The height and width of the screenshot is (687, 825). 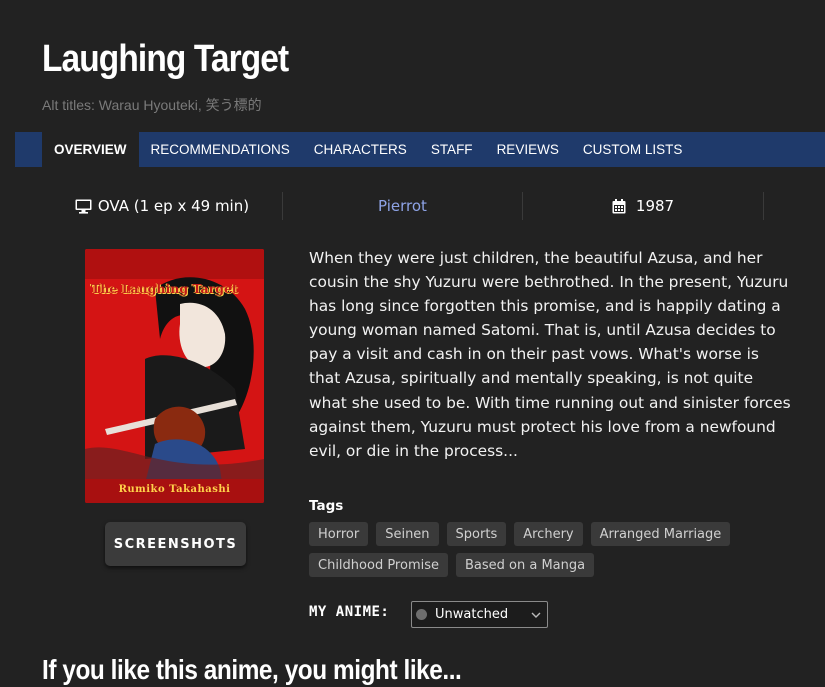 I want to click on status-dot-icon, so click(x=421, y=614).